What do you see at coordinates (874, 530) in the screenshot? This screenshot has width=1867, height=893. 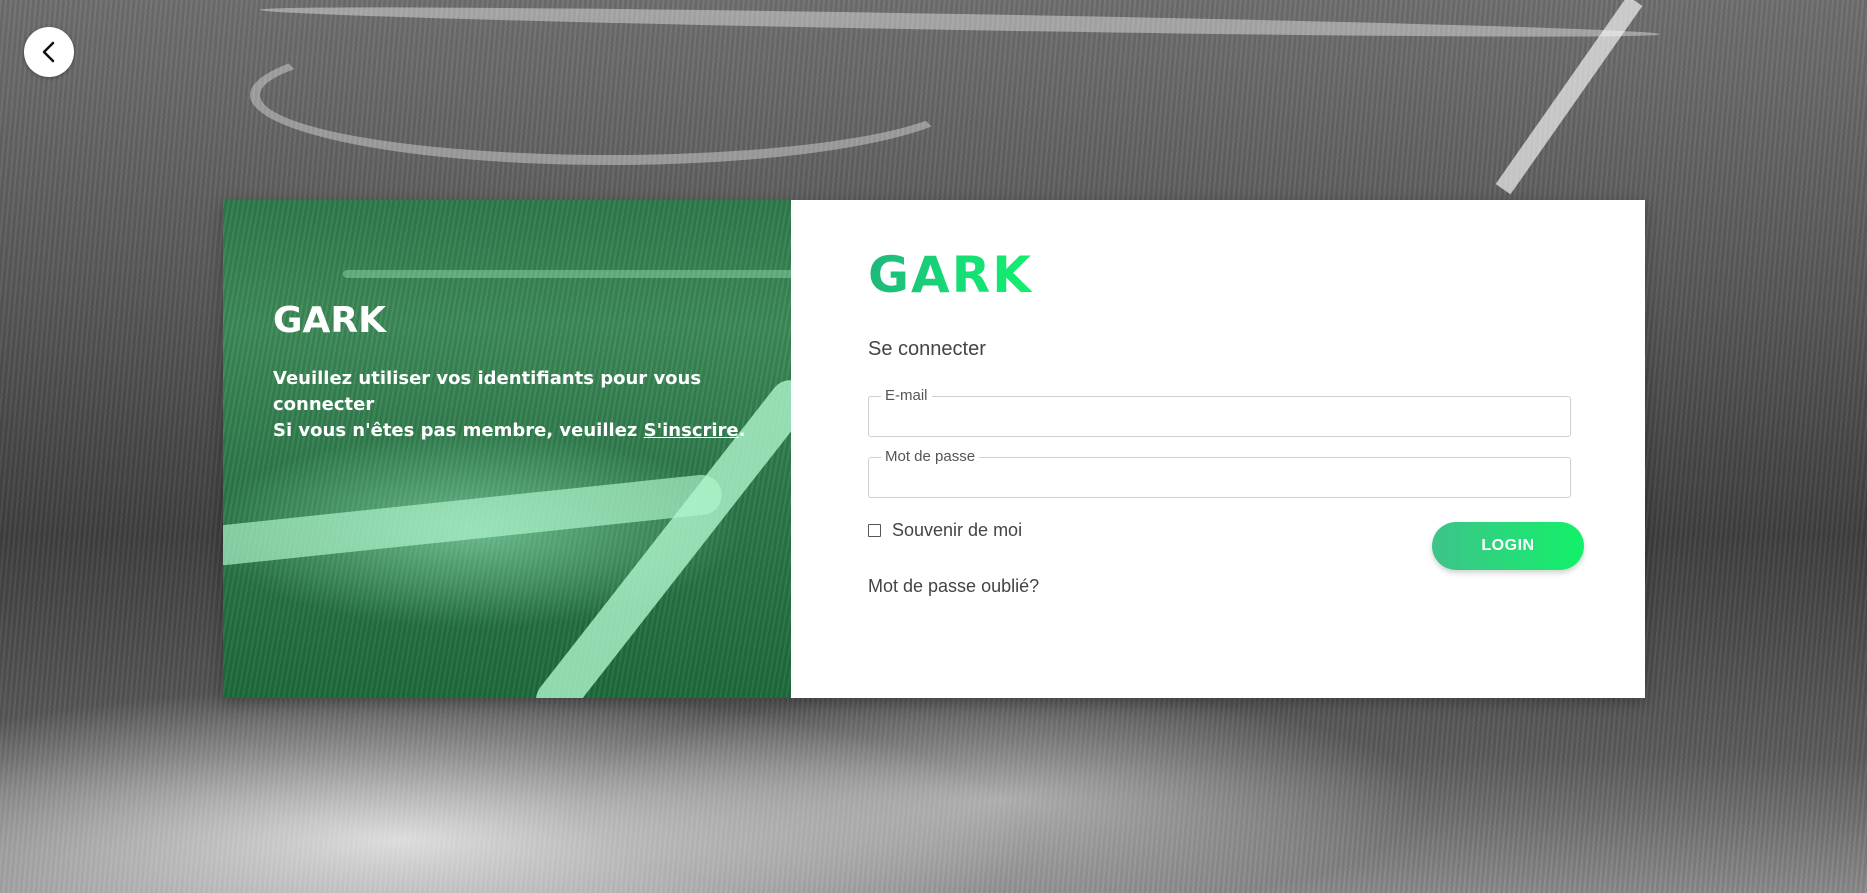 I see `remember-me-checkbox` at bounding box center [874, 530].